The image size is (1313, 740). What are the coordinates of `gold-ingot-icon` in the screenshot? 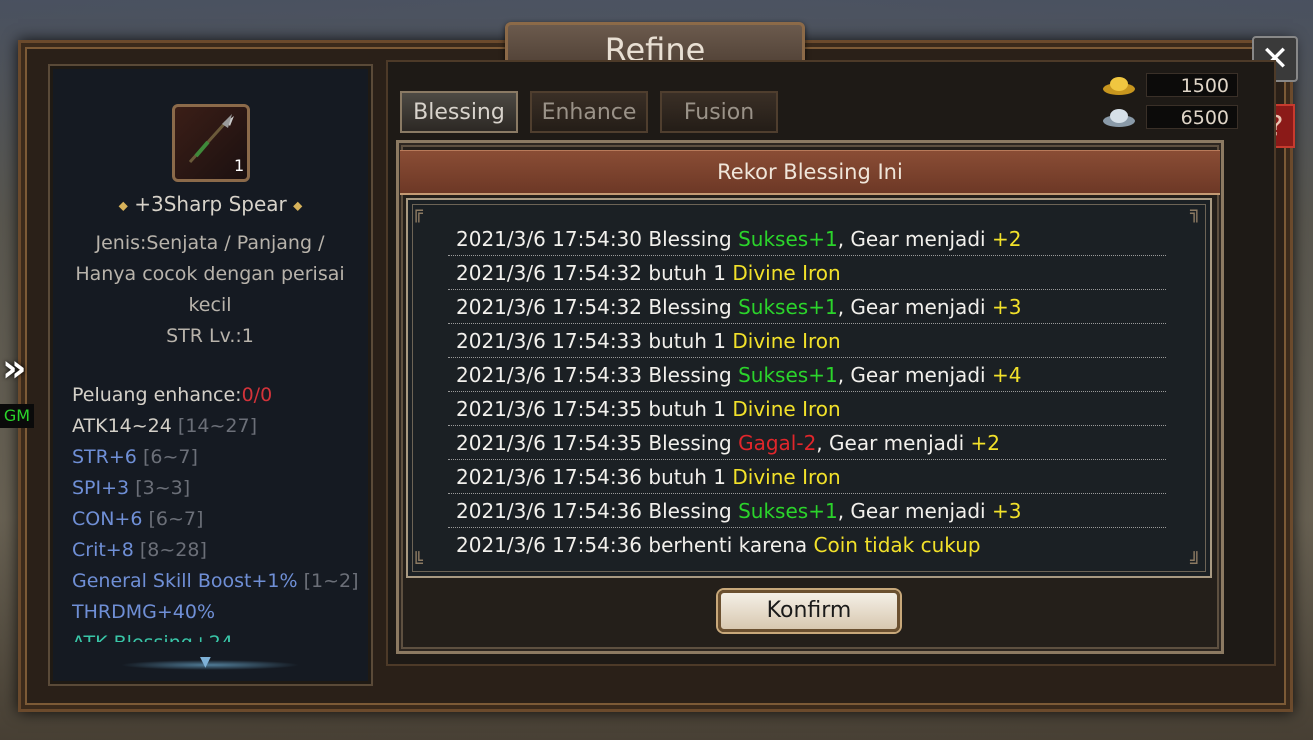 It's located at (1119, 86).